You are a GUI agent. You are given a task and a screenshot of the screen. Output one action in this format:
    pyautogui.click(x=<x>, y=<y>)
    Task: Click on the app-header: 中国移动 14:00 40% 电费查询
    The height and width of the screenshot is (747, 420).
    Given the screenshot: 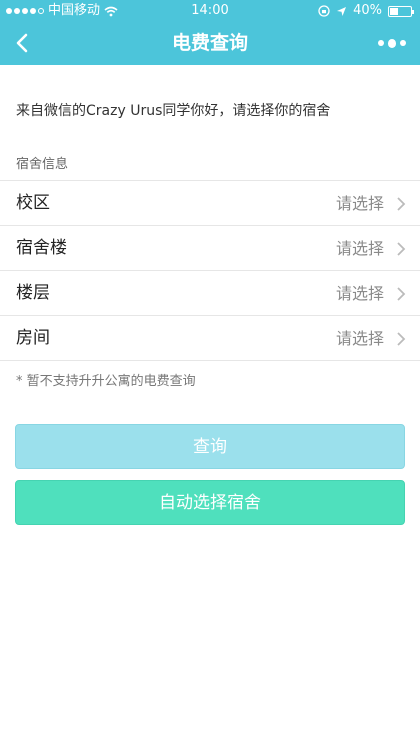 What is the action you would take?
    pyautogui.click(x=210, y=32)
    